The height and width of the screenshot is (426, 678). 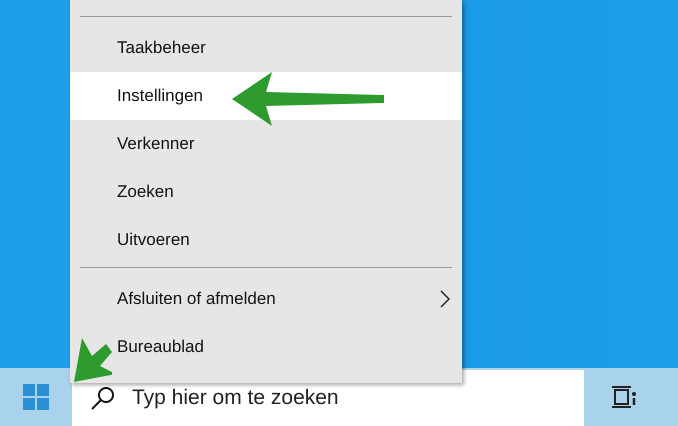 What do you see at coordinates (266, 347) in the screenshot?
I see `menu-item: Bureaublad` at bounding box center [266, 347].